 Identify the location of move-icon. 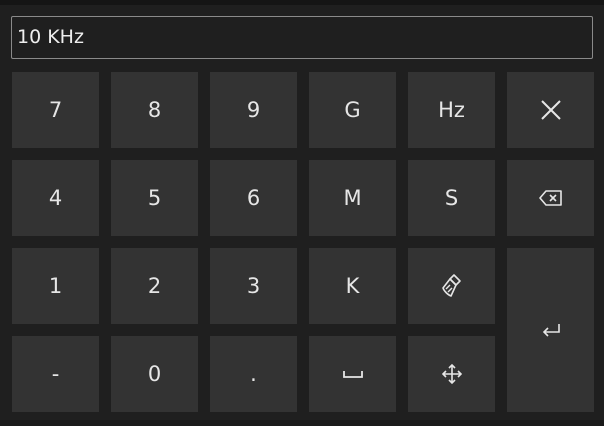
(451, 374).